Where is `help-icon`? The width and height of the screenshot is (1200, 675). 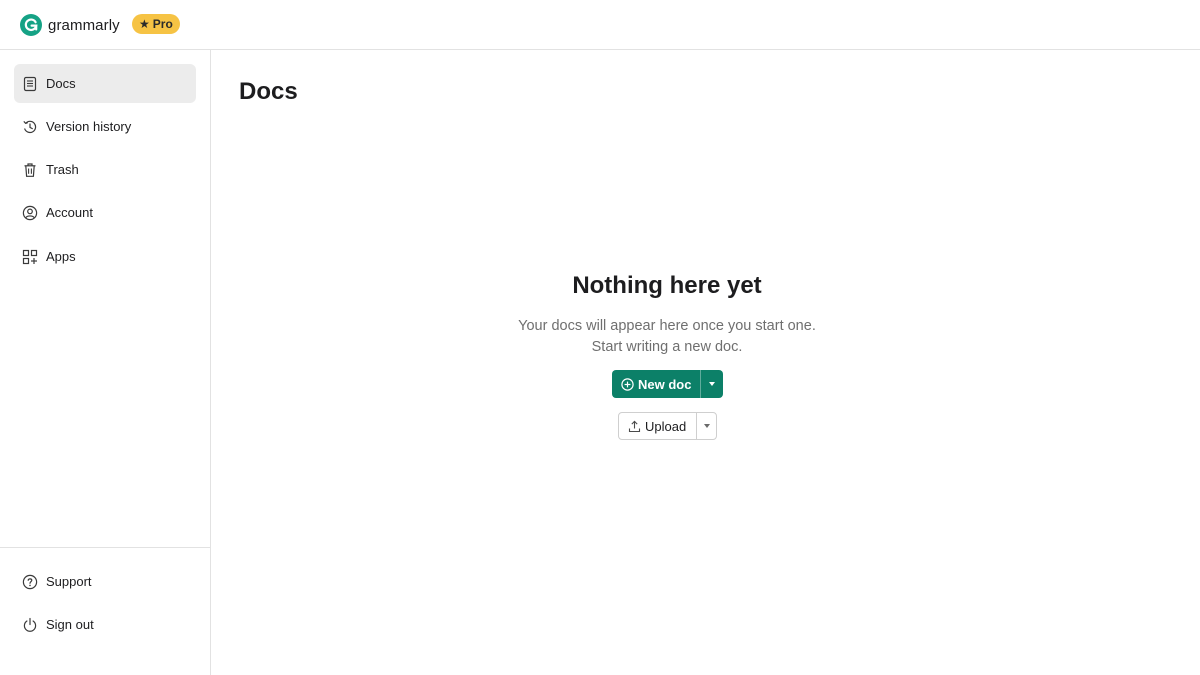
help-icon is located at coordinates (30, 581).